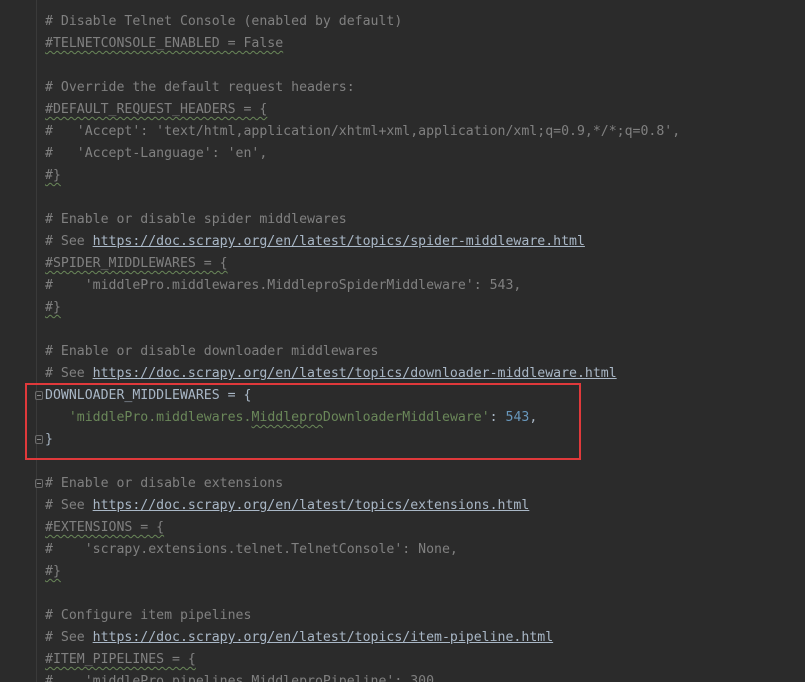 This screenshot has width=805, height=682. What do you see at coordinates (164, 483) in the screenshot?
I see `code-token: # Enable or disable extensions` at bounding box center [164, 483].